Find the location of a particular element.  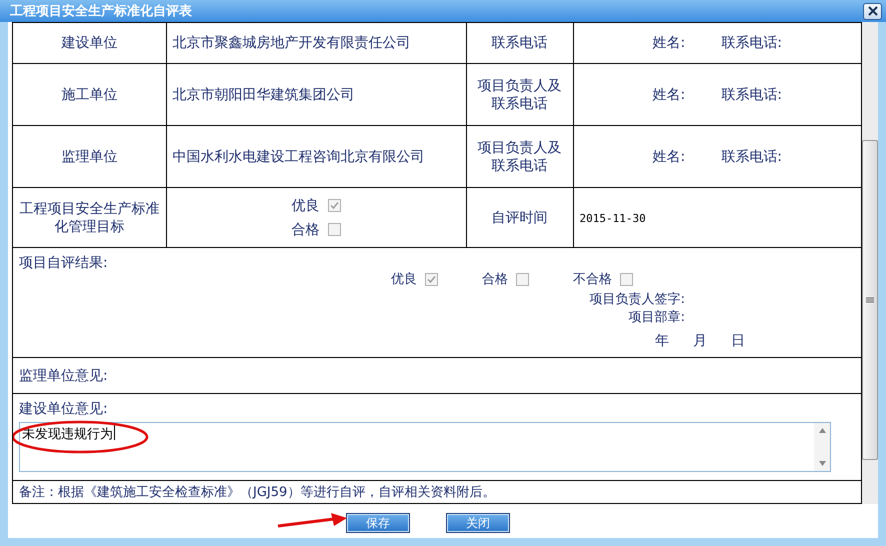

date-value: 2015-11-30 is located at coordinates (613, 218).